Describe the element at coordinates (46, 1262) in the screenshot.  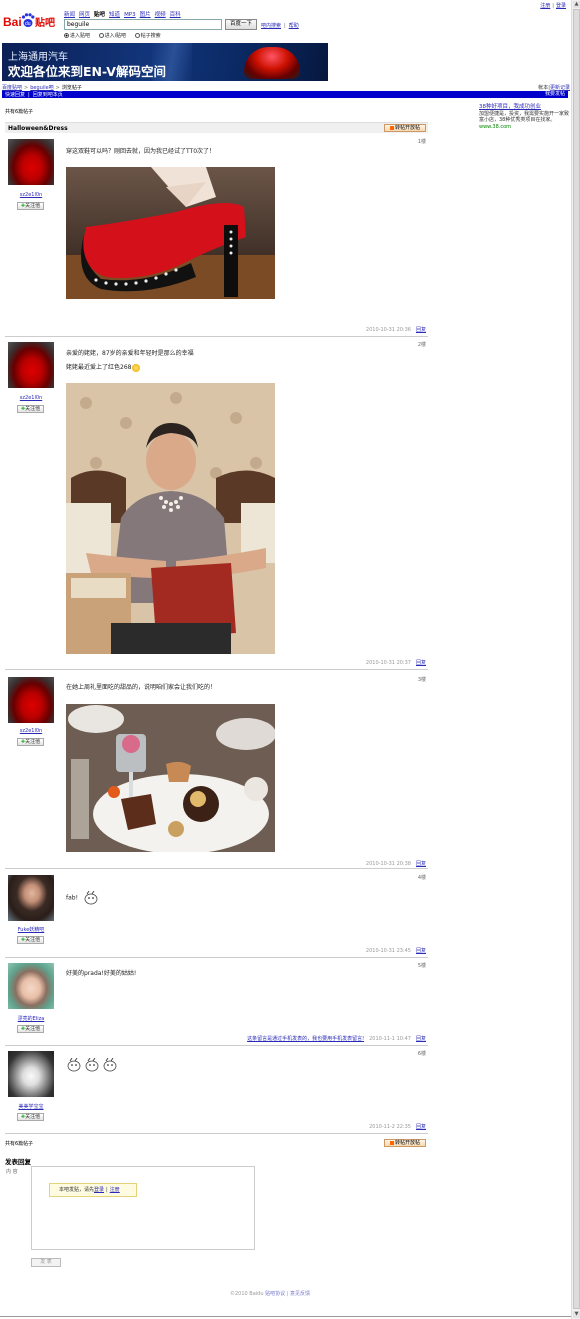
I see `submit-button: 发 表` at that location.